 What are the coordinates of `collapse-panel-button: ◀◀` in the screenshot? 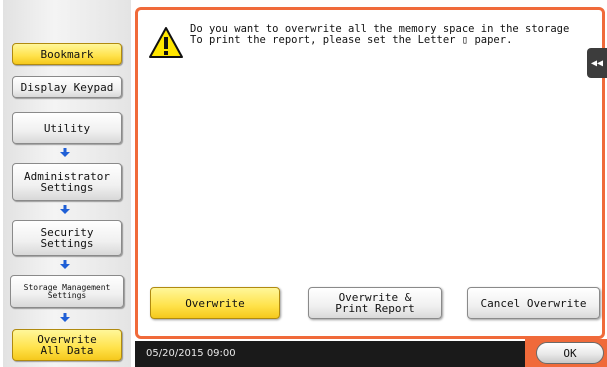 It's located at (597, 63).